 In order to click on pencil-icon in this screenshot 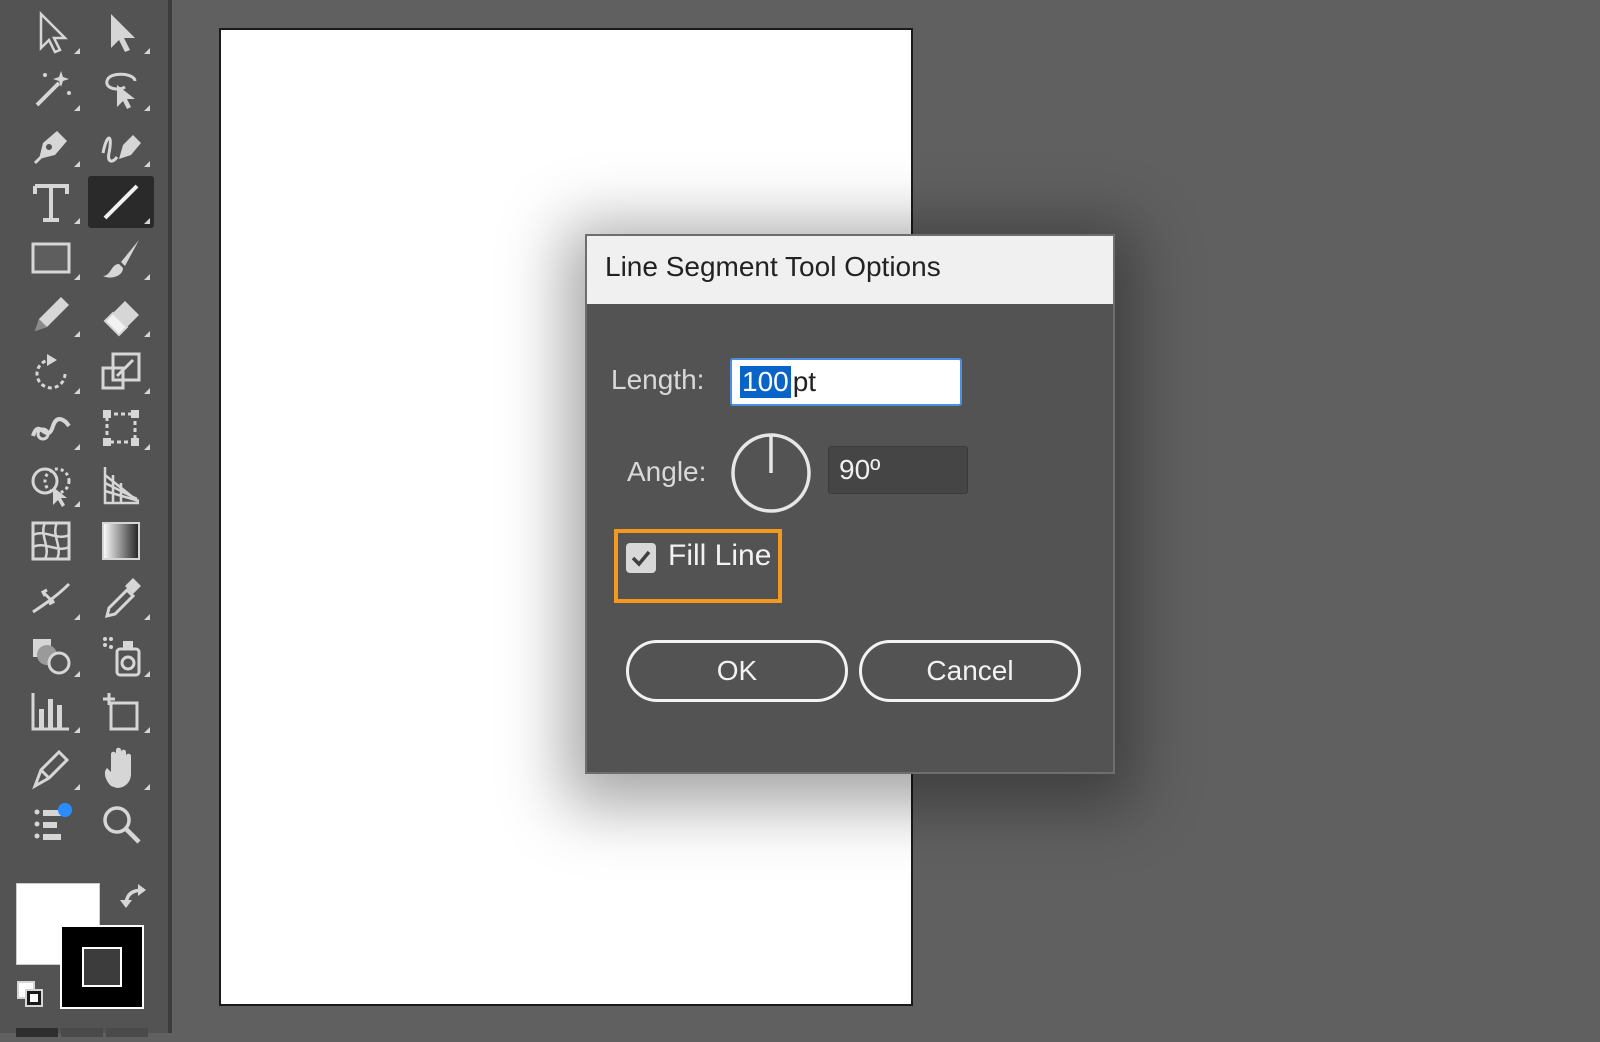, I will do `click(52, 314)`.